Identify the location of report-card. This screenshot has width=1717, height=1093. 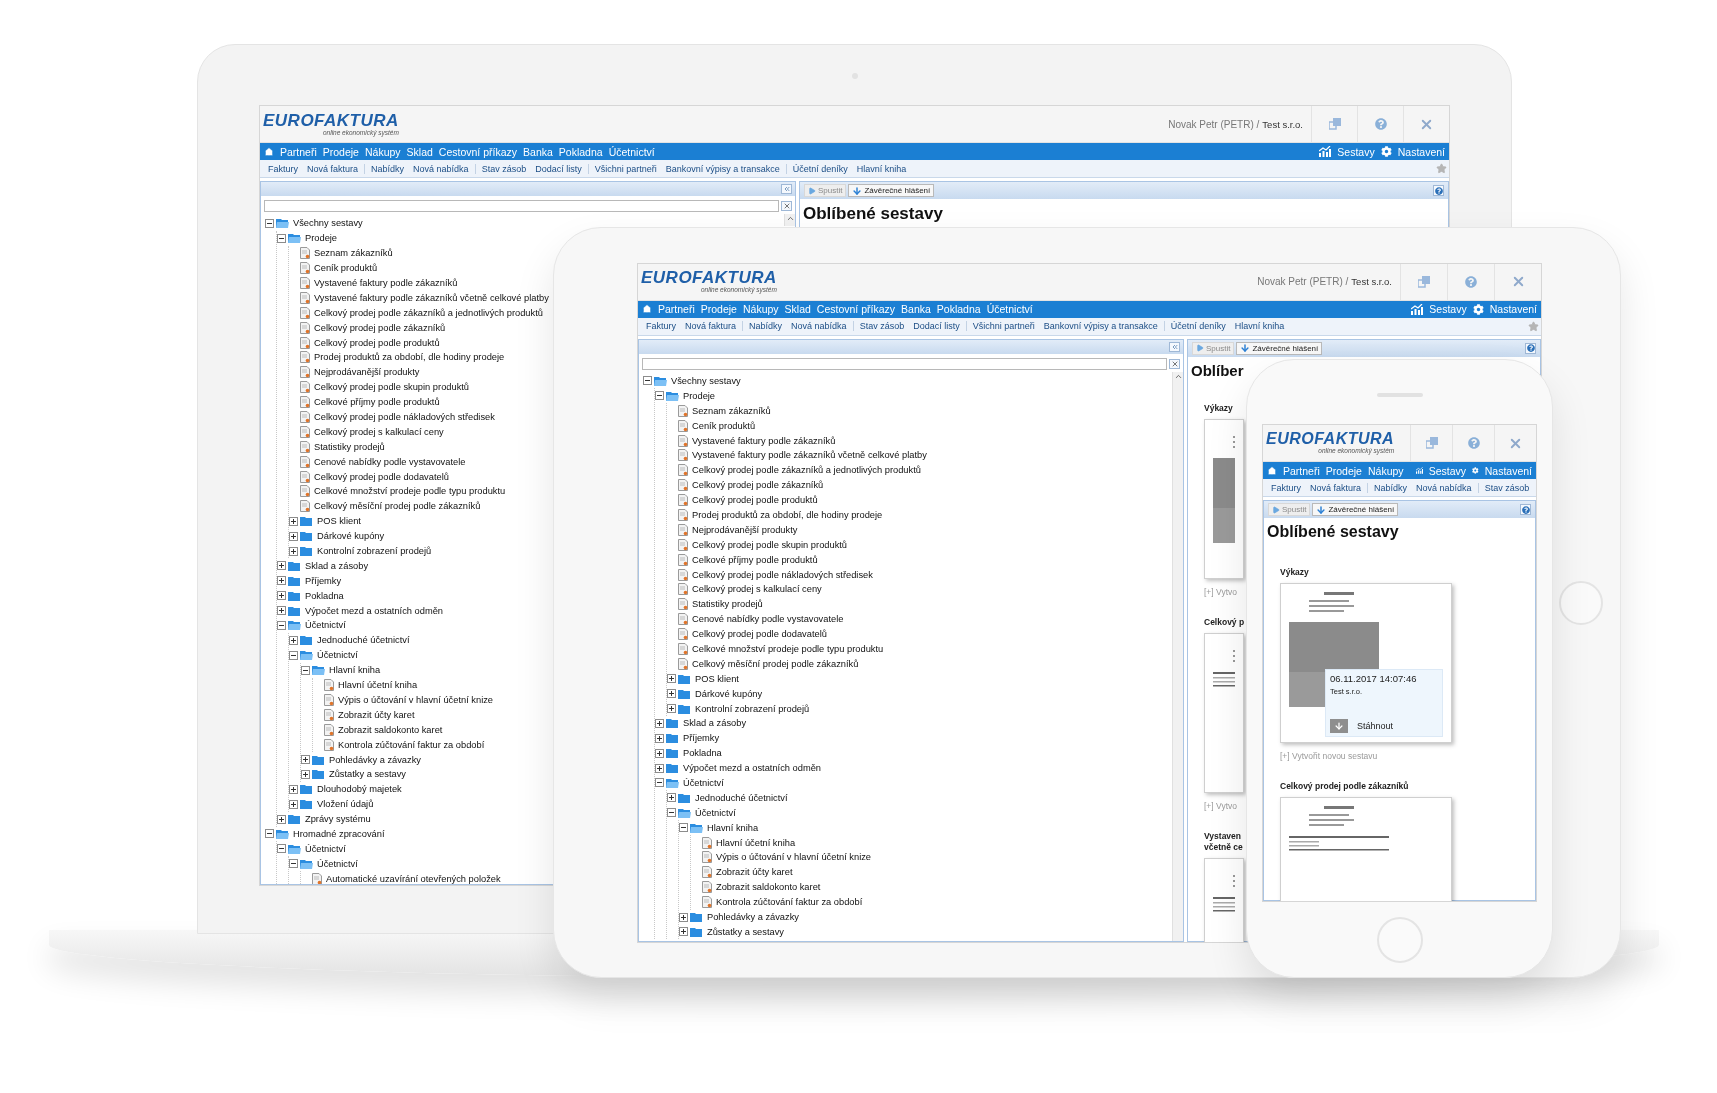
(1224, 498).